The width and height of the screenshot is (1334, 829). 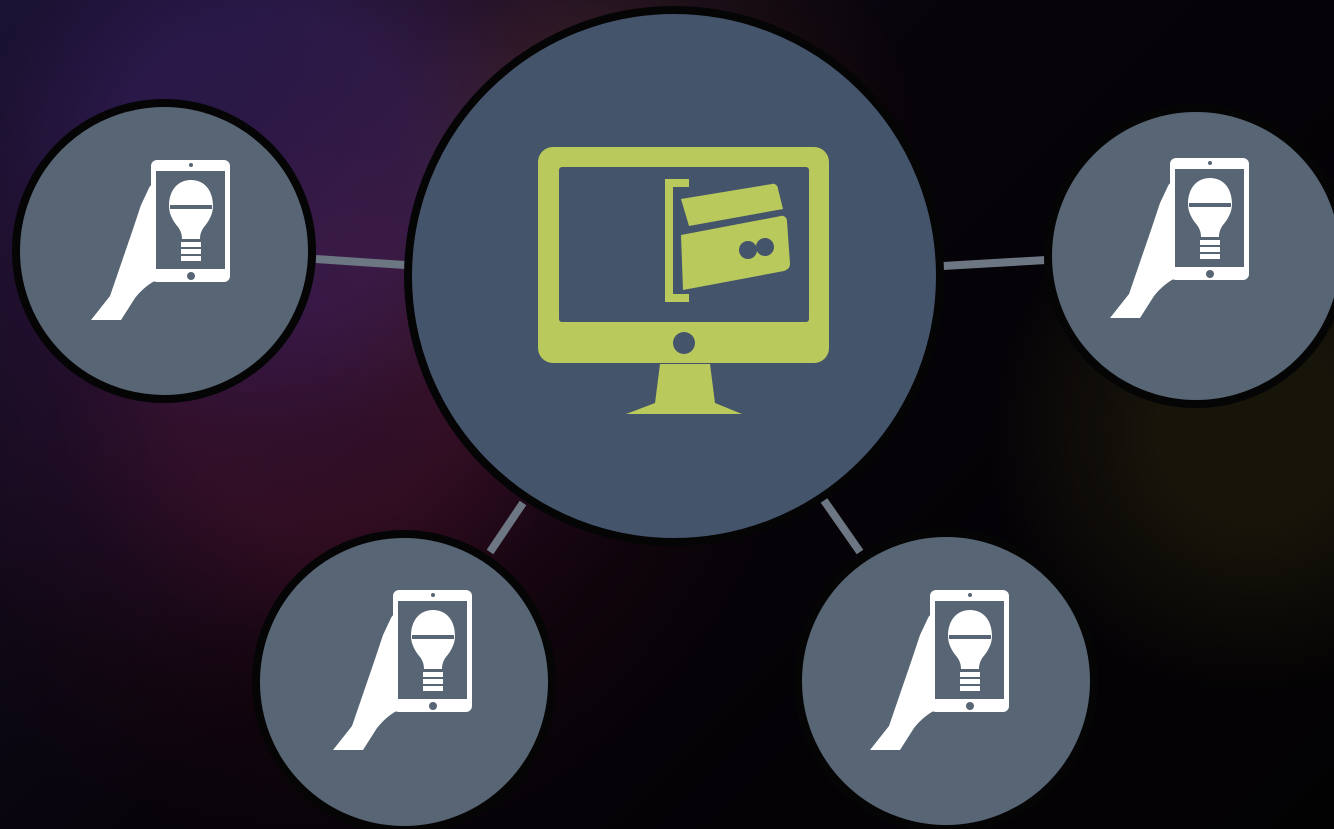 I want to click on connector-bottom-right, so click(x=841, y=525).